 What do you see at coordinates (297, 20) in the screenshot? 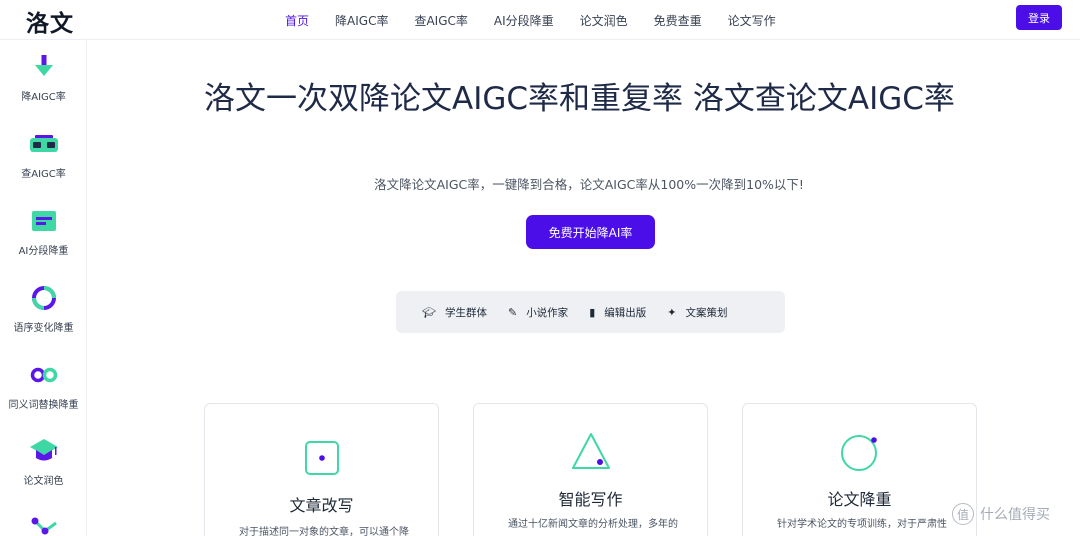
I see `nav-home: 首页` at bounding box center [297, 20].